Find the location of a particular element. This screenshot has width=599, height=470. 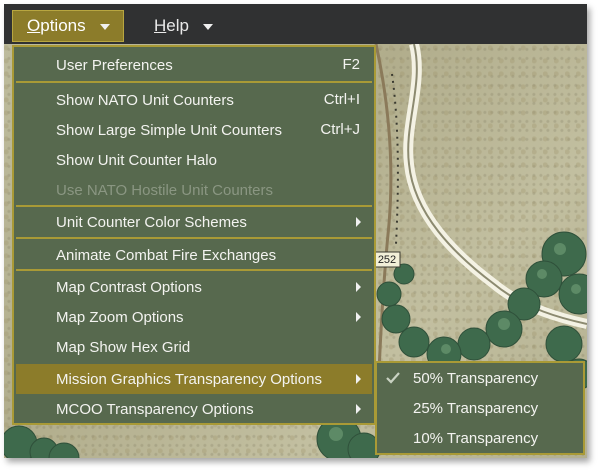

menu-item-label: Map Contrast Options is located at coordinates (129, 287).